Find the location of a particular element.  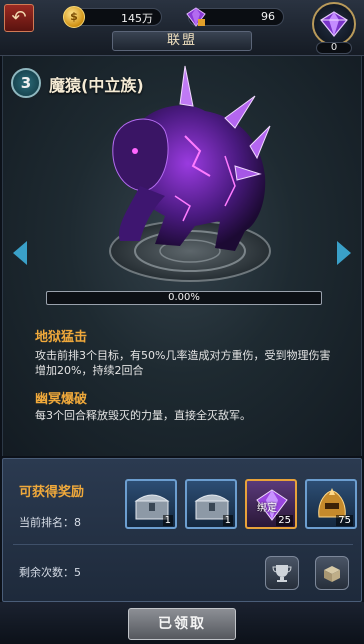

remaining-attempts: 剩余次数：5 is located at coordinates (50, 572).